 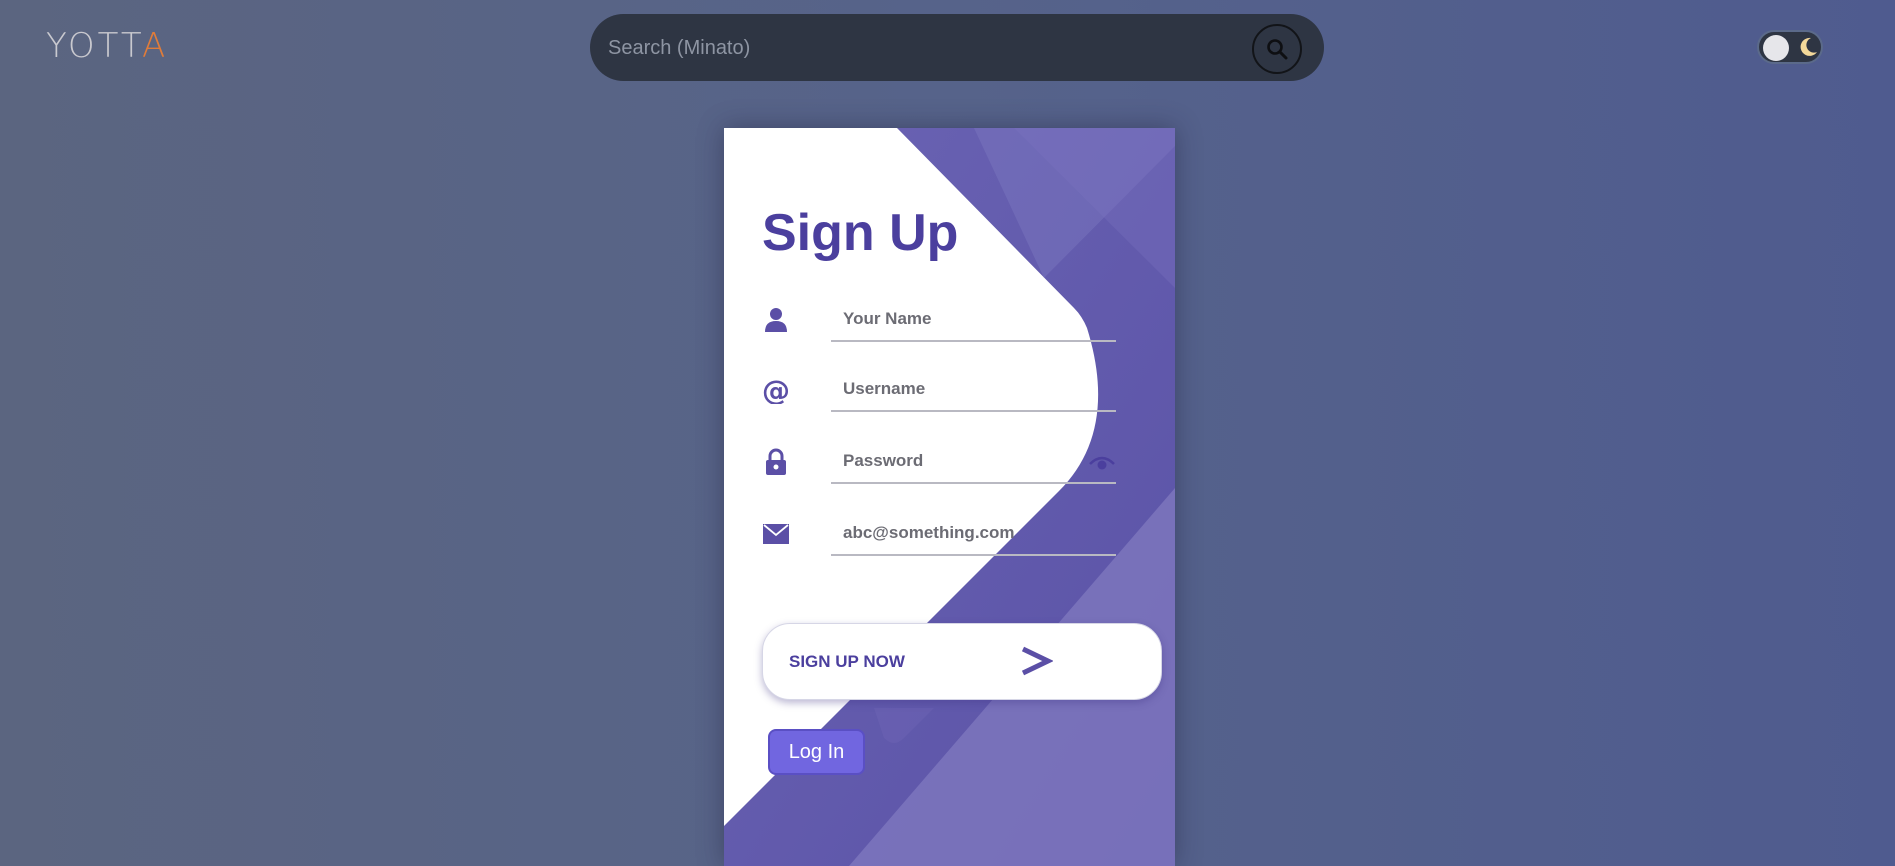 I want to click on search-input, so click(x=918, y=48).